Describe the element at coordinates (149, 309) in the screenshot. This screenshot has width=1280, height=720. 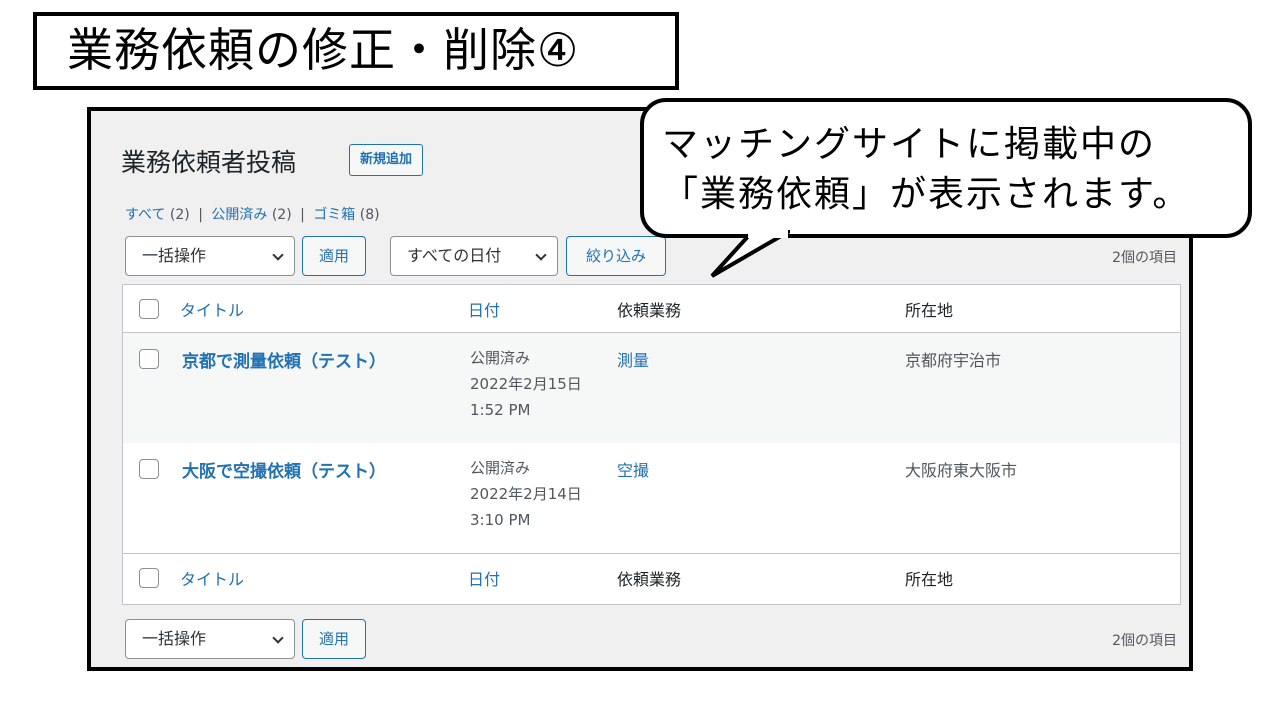
I see `select-all-checkbox` at that location.